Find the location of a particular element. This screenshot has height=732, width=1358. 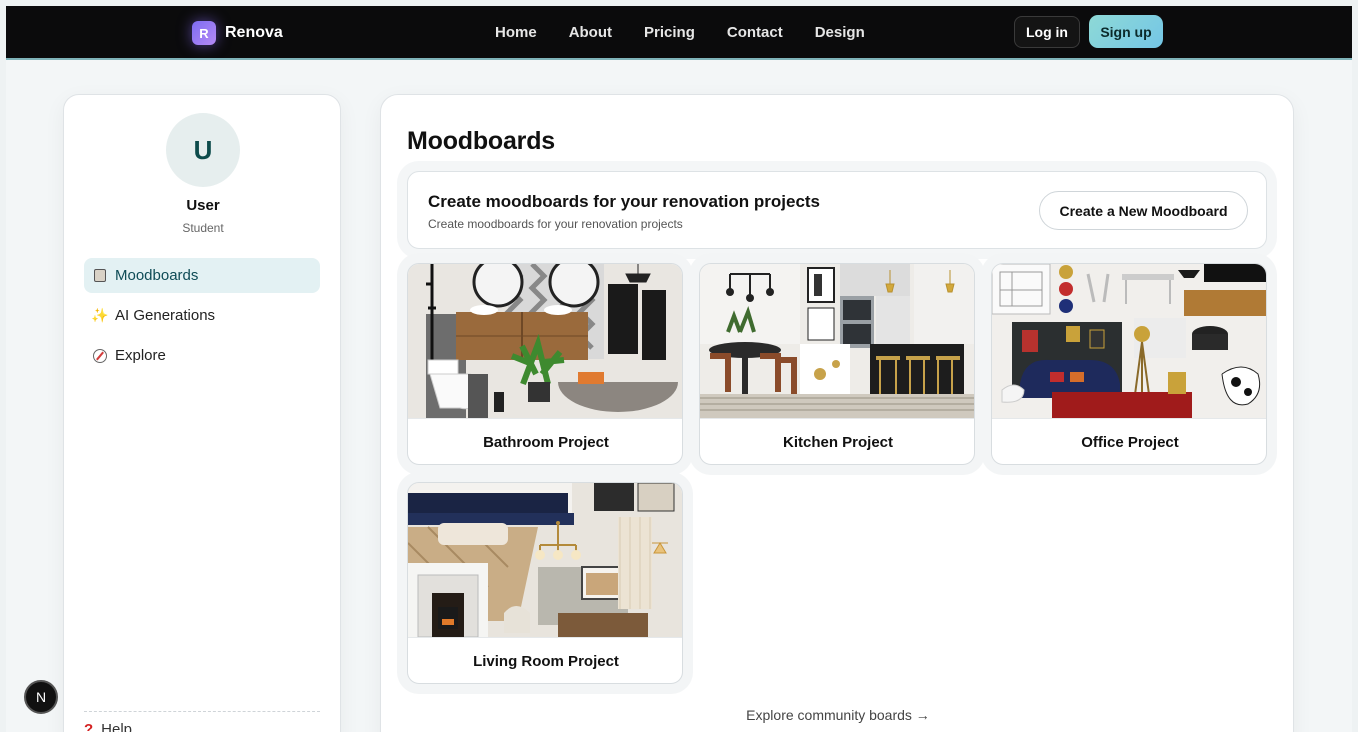

avatar: U is located at coordinates (203, 150).